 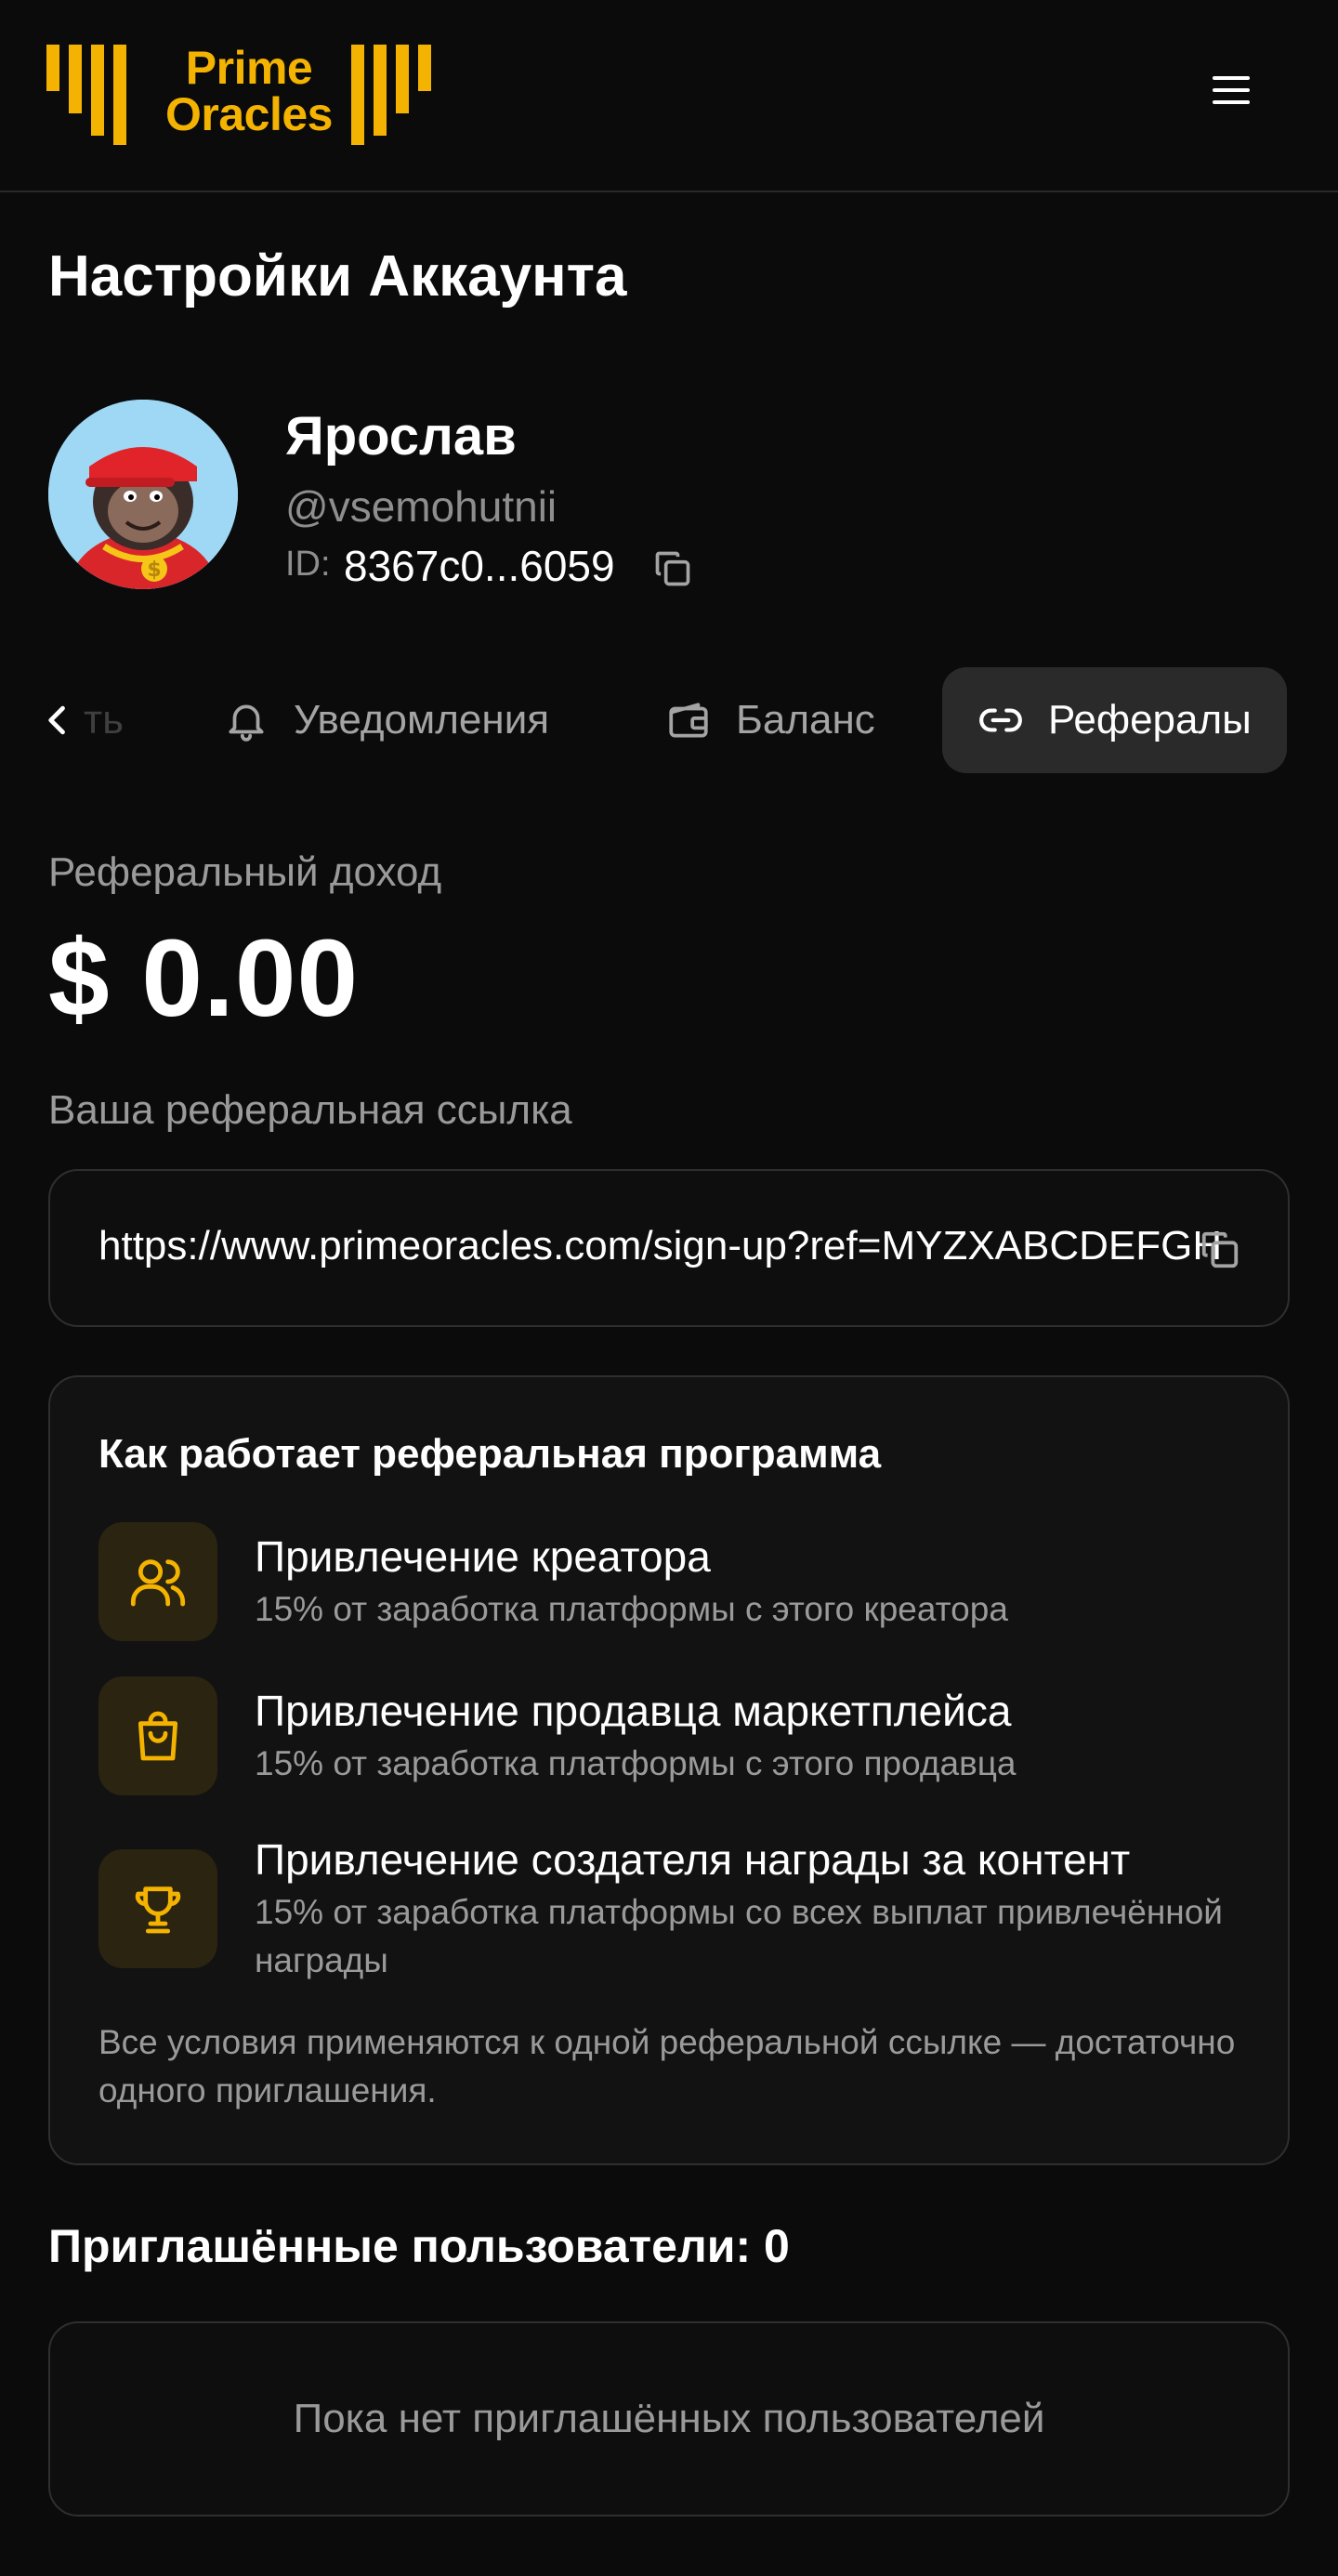 I want to click on referral-income-value: $ 0.00, so click(x=204, y=978).